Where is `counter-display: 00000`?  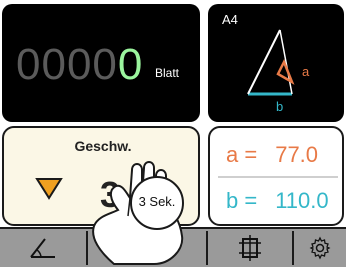
counter-display: 00000 is located at coordinates (79, 65).